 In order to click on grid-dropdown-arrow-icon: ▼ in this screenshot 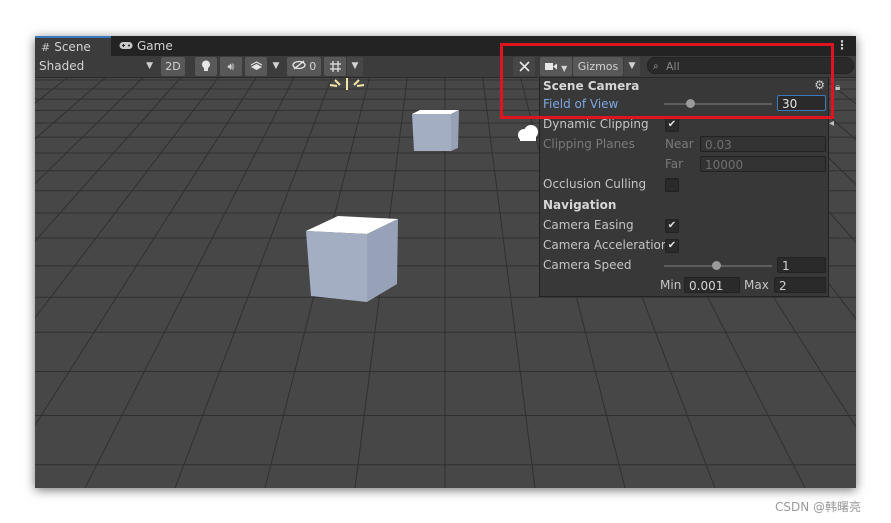, I will do `click(355, 66)`.